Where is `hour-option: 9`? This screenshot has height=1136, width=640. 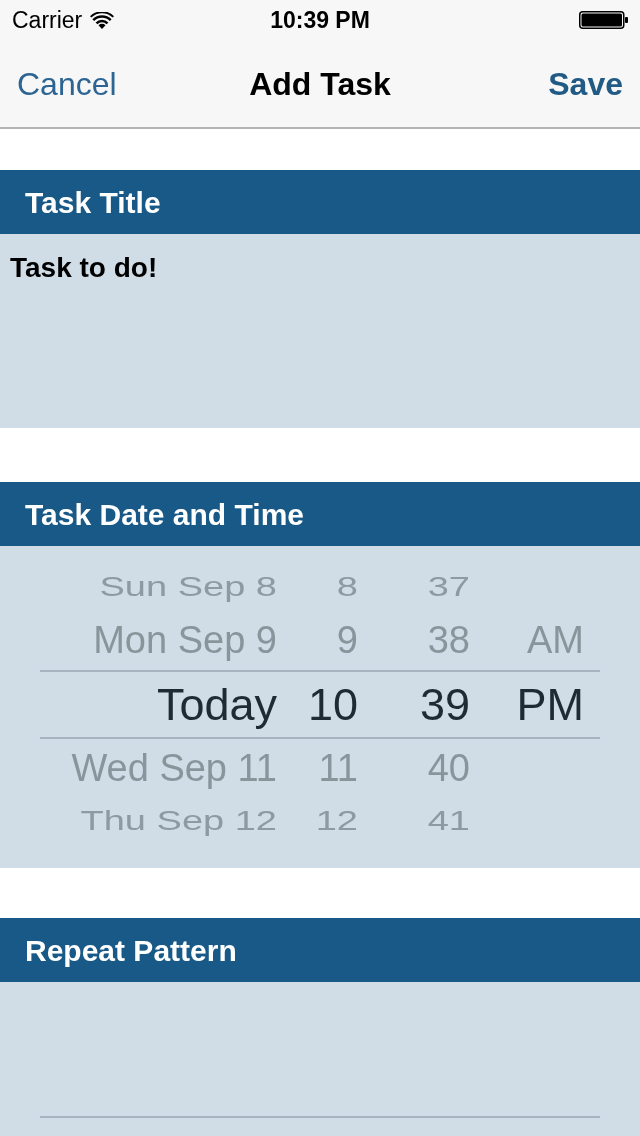
hour-option: 9 is located at coordinates (347, 640).